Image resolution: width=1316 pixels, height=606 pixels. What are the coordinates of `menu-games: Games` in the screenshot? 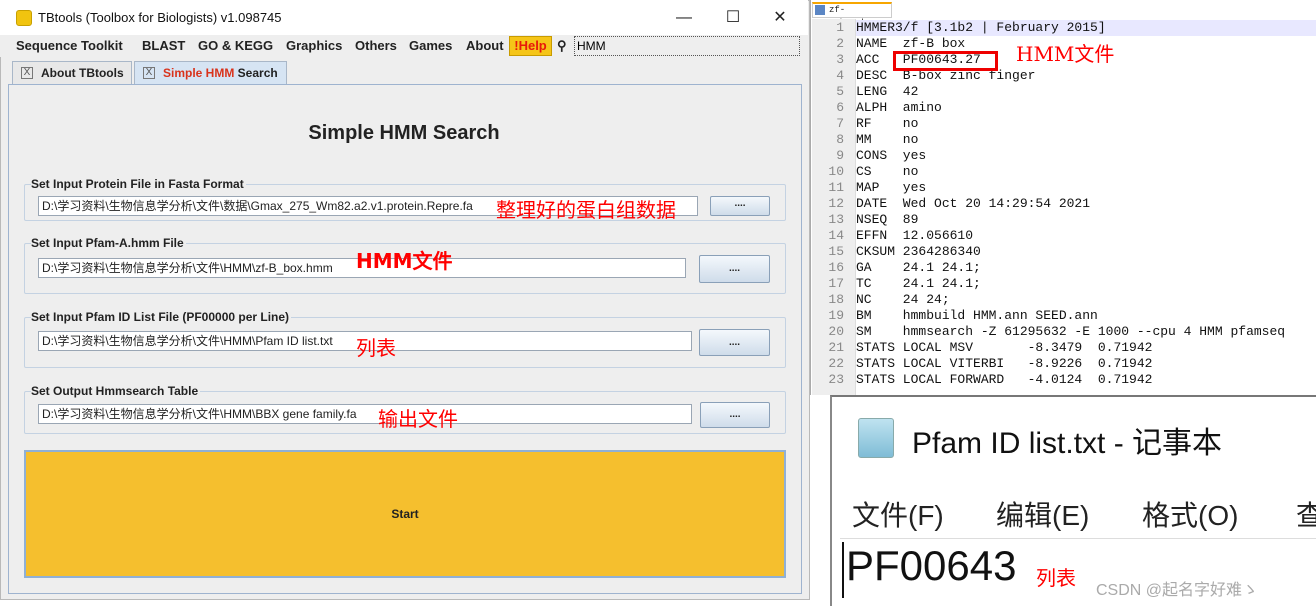 It's located at (430, 45).